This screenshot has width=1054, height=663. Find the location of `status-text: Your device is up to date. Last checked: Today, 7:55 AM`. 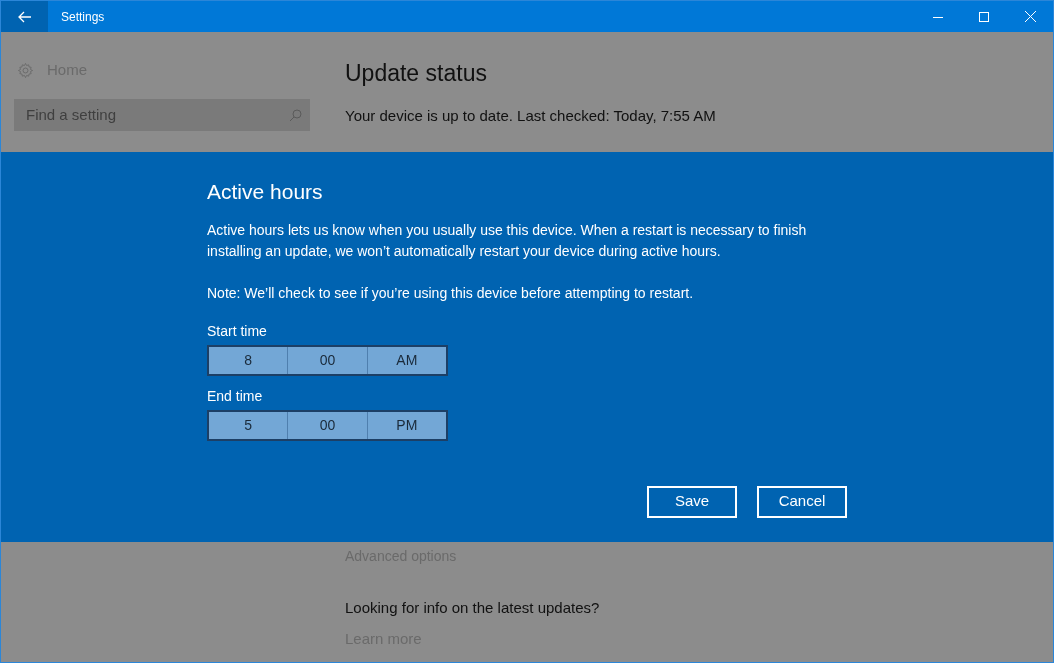

status-text: Your device is up to date. Last checked: Today, 7:55 AM is located at coordinates (531, 115).